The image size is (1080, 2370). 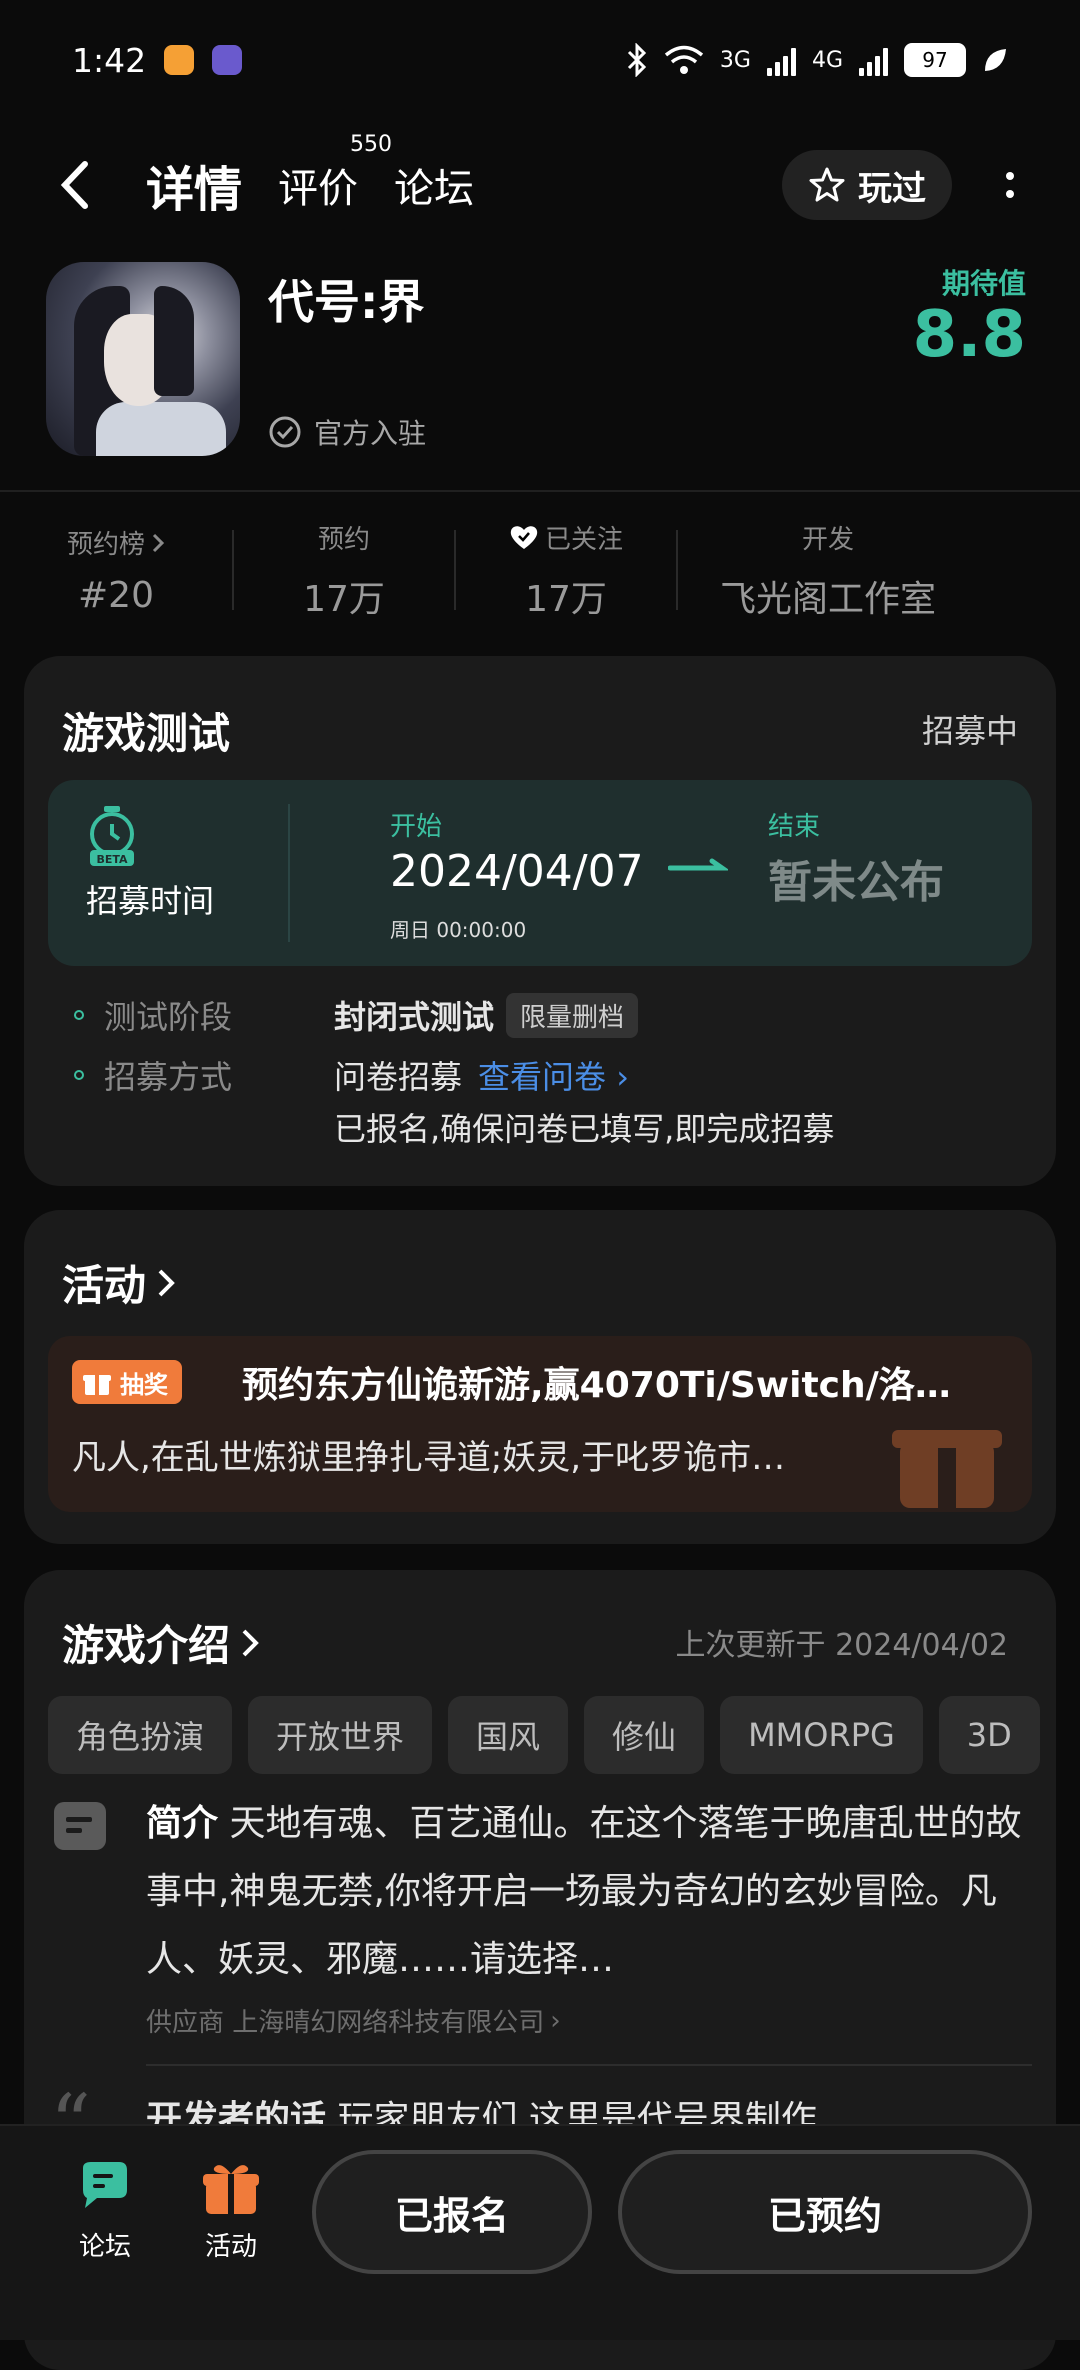 What do you see at coordinates (340, 1735) in the screenshot?
I see `tag-item: 开放世界` at bounding box center [340, 1735].